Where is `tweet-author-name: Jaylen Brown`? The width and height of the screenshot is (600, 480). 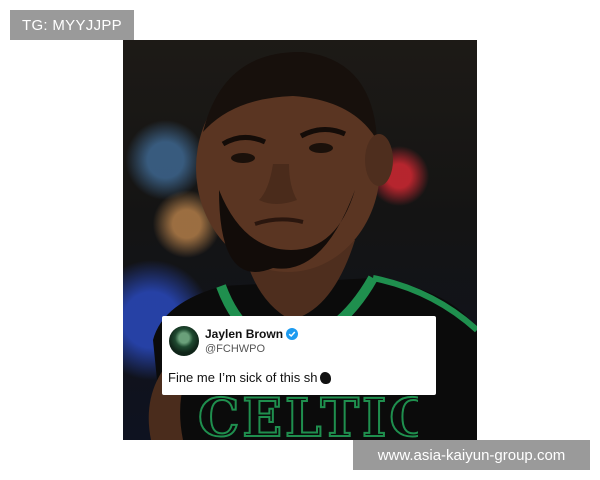
tweet-author-name: Jaylen Brown is located at coordinates (244, 334).